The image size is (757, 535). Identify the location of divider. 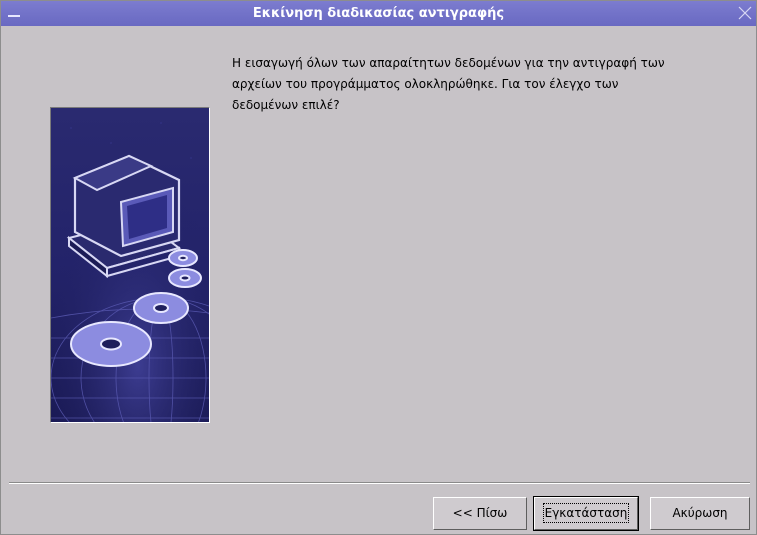
(379, 483).